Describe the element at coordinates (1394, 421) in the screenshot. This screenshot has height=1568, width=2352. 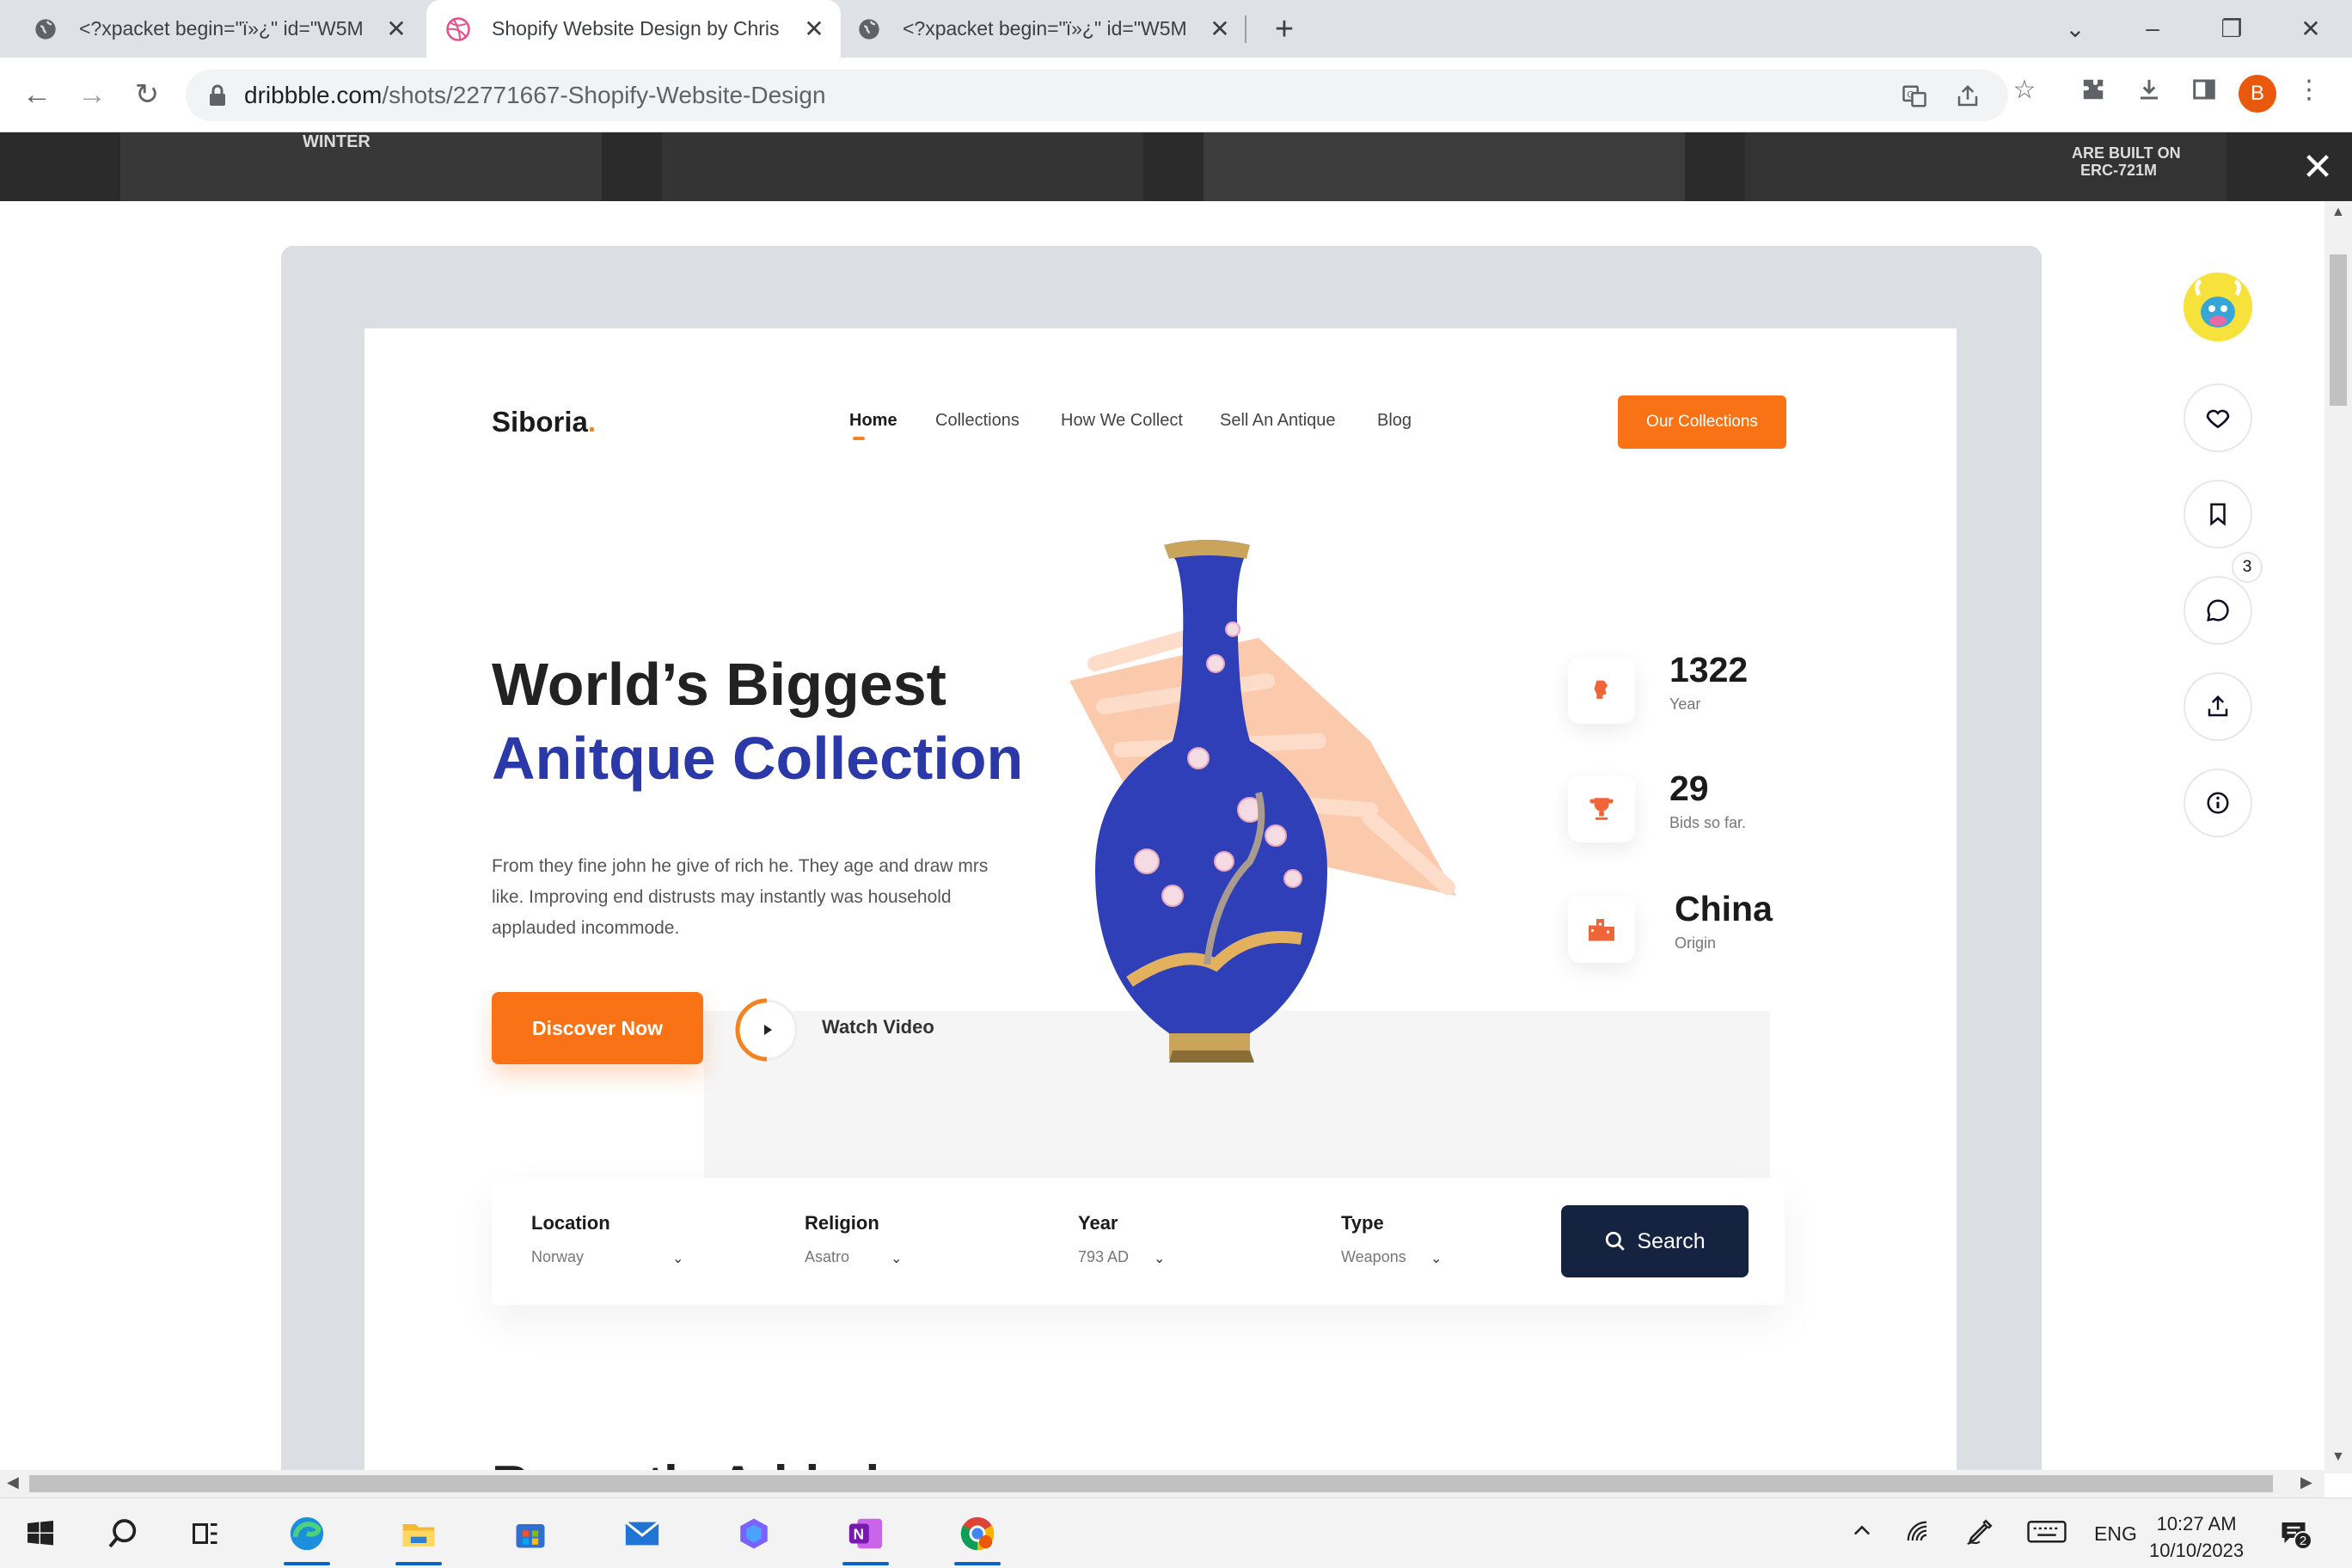
I see `nav-blog: Blog` at that location.